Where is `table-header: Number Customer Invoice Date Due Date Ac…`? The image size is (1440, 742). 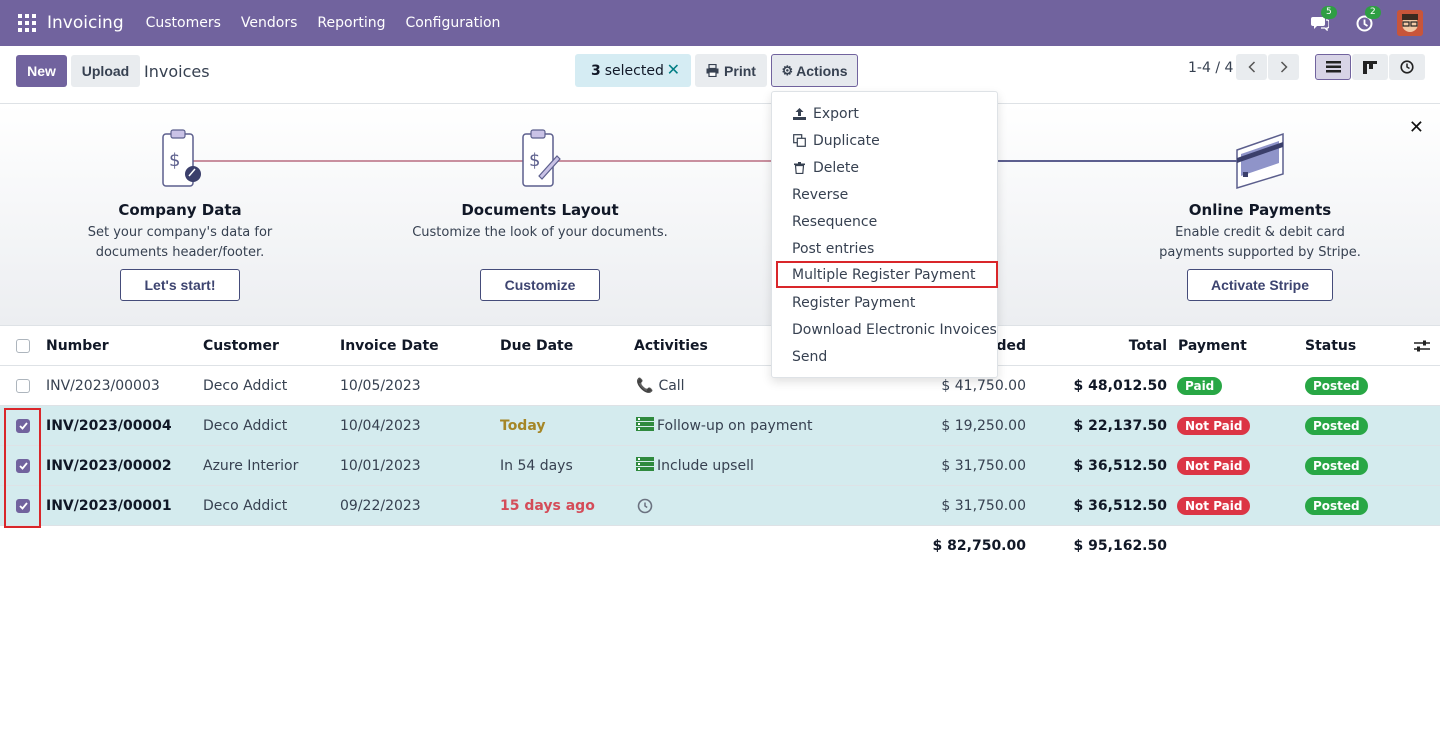 table-header: Number Customer Invoice Date Due Date Ac… is located at coordinates (720, 346).